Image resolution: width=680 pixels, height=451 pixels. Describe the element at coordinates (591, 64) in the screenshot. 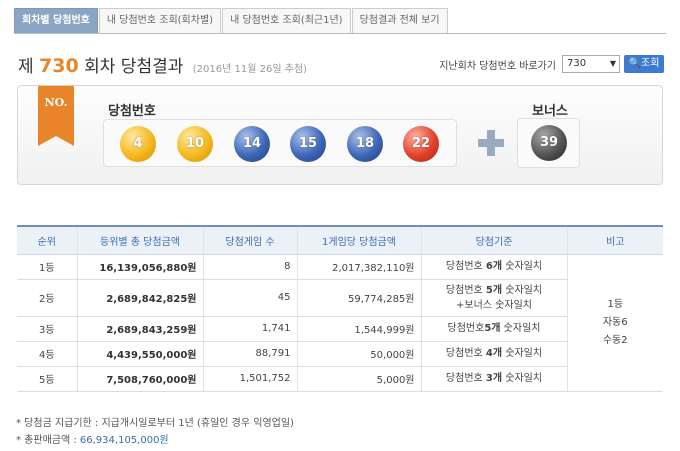

I see `round-select: 730 ▼` at that location.